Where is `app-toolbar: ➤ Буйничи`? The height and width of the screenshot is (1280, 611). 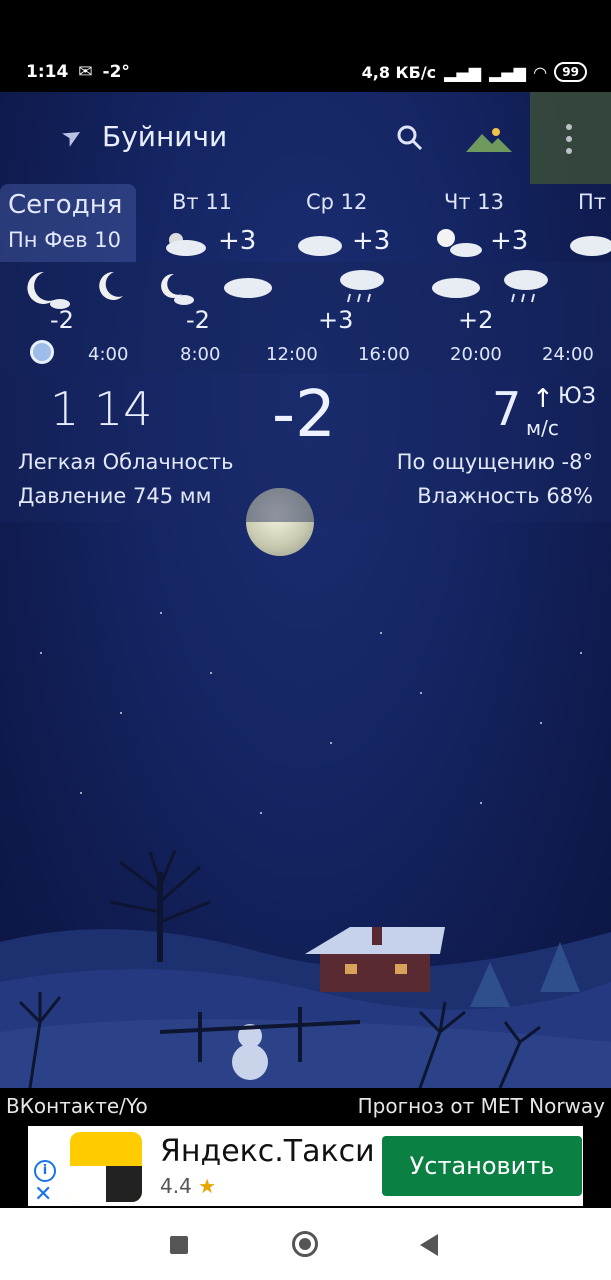
app-toolbar: ➤ Буйничи is located at coordinates (305, 138).